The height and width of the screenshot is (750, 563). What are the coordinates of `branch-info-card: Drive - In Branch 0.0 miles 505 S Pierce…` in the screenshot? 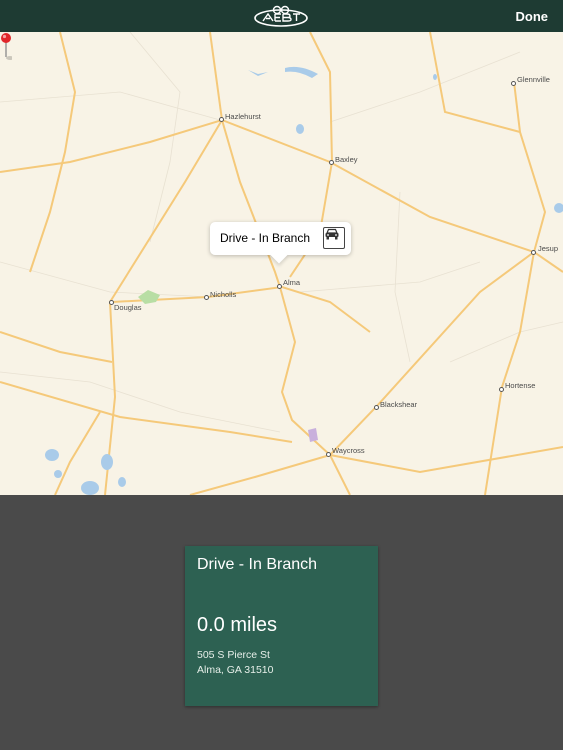 It's located at (281, 626).